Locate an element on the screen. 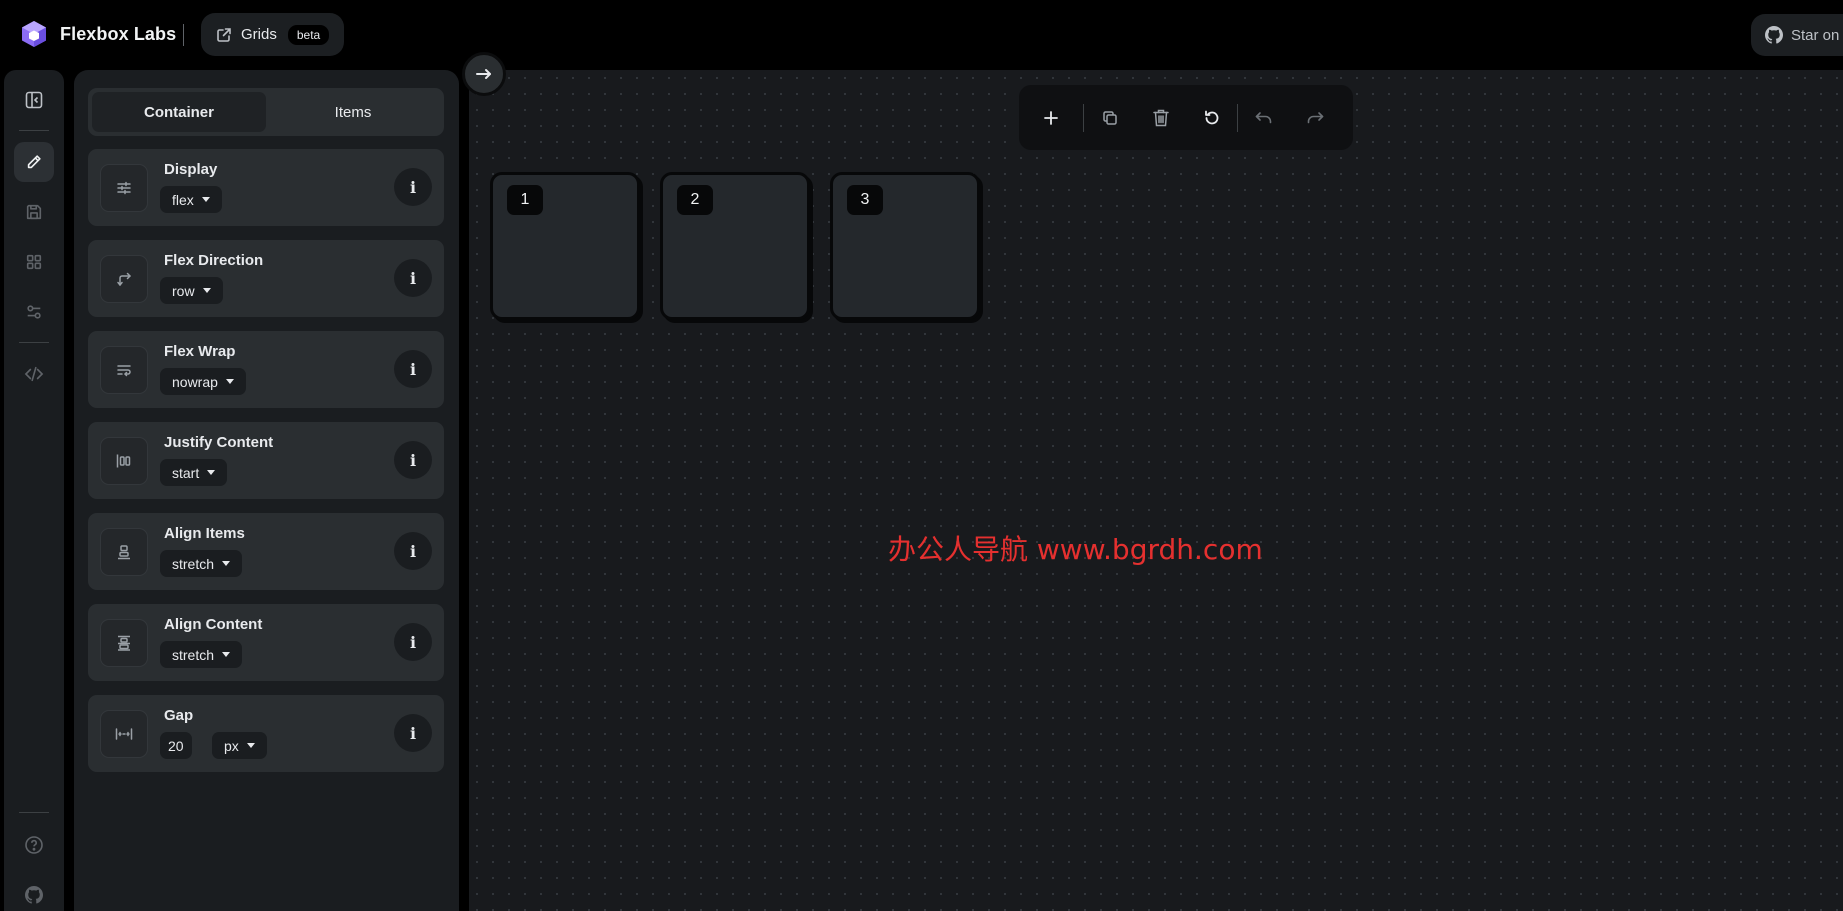 This screenshot has height=911, width=1843. rail-github-button is located at coordinates (34, 893).